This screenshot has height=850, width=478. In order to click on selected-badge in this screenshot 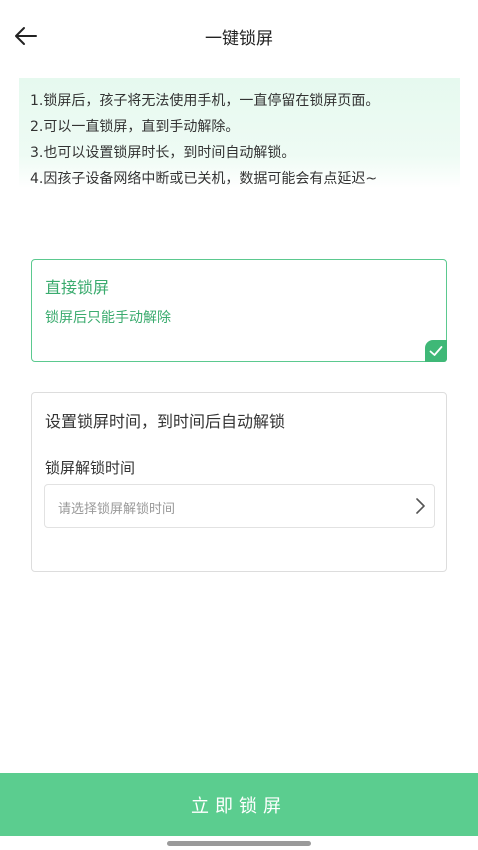, I will do `click(436, 351)`.